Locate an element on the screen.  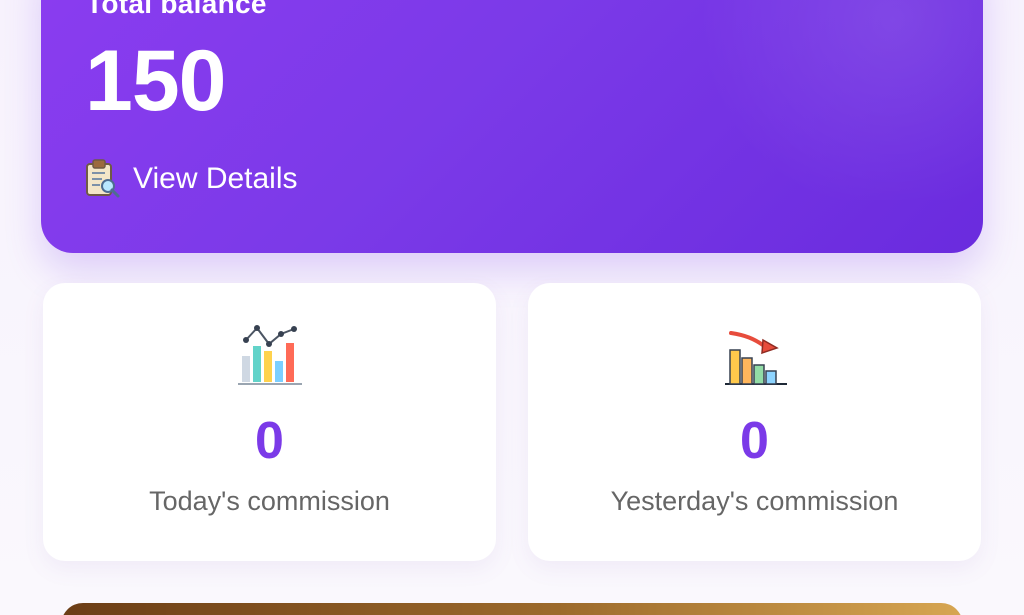
clipboard-search-icon is located at coordinates (103, 178).